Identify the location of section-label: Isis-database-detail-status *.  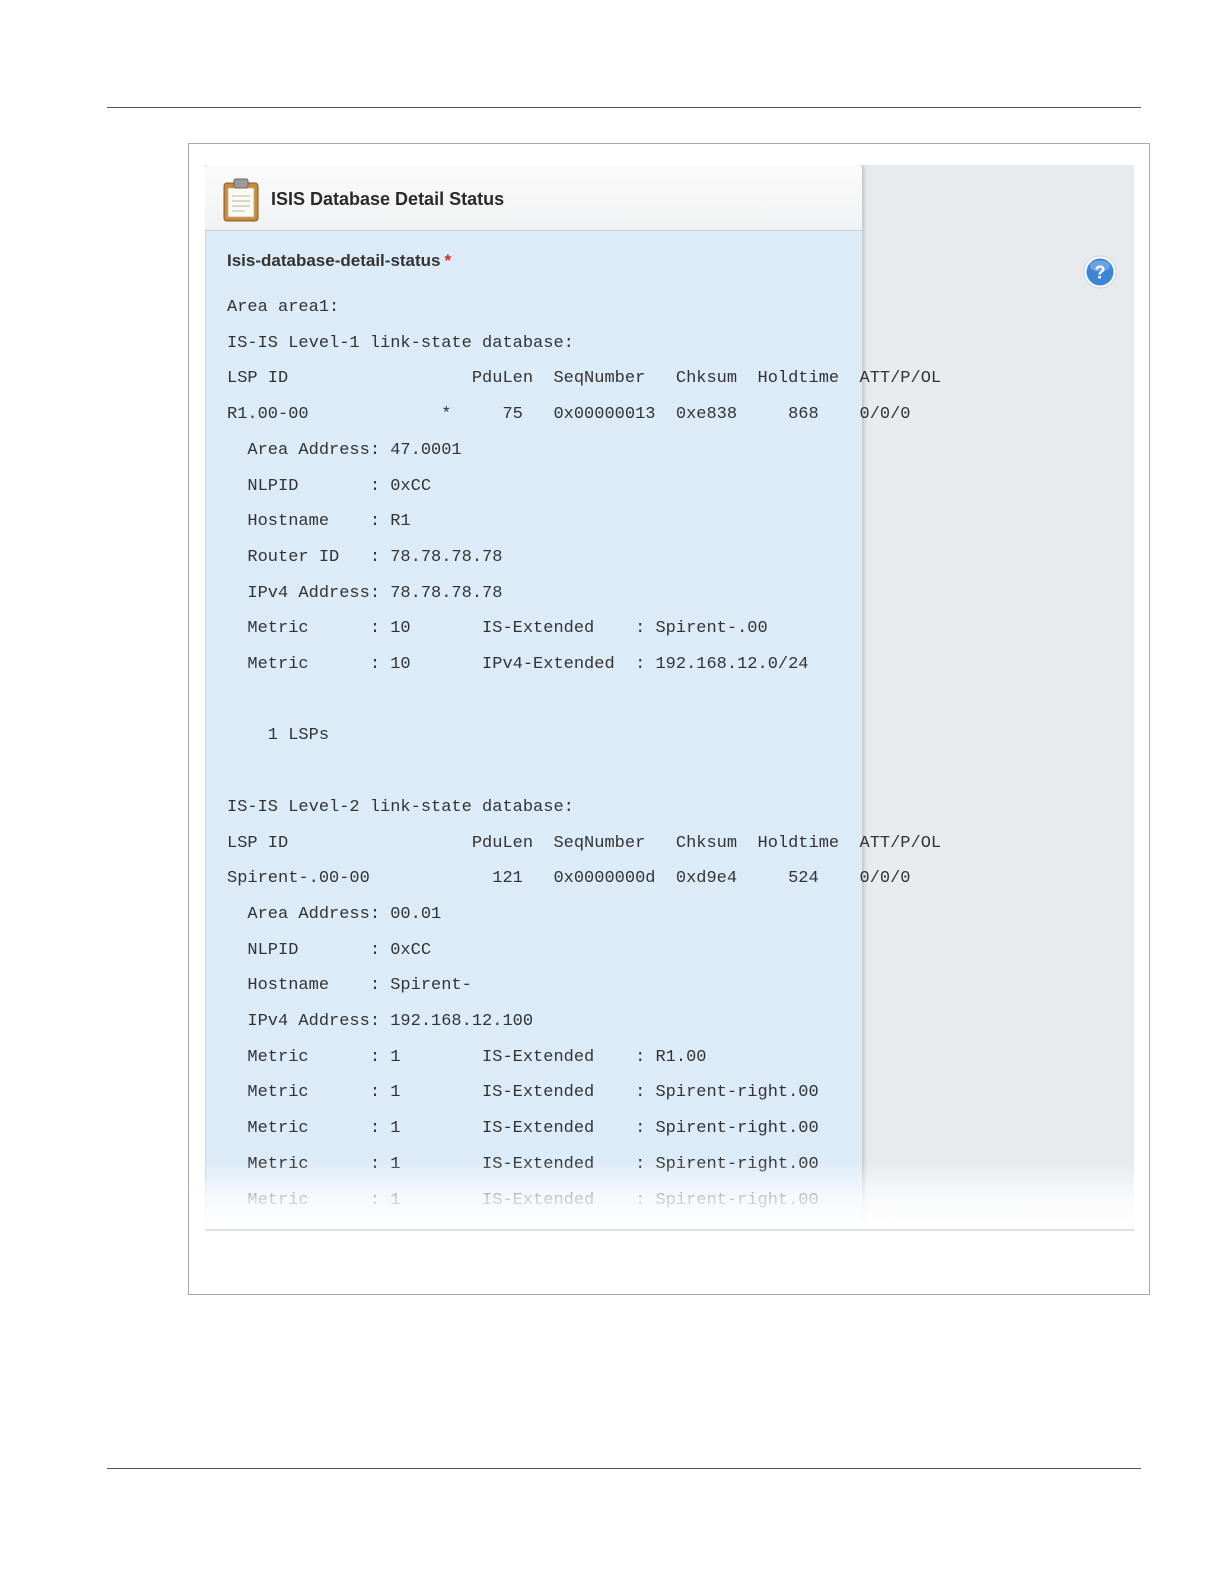
(339, 261).